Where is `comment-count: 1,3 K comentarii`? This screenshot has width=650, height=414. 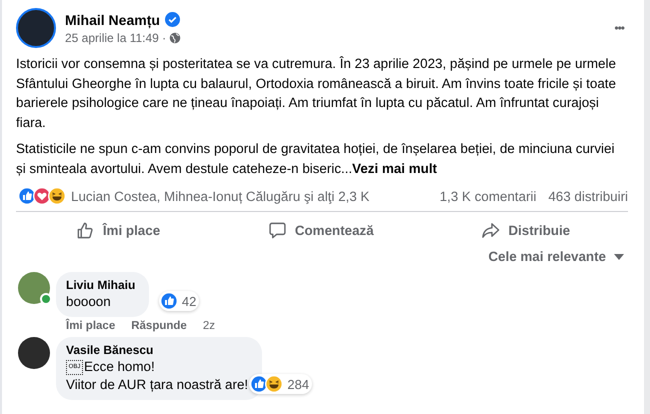
comment-count: 1,3 K comentarii is located at coordinates (488, 196).